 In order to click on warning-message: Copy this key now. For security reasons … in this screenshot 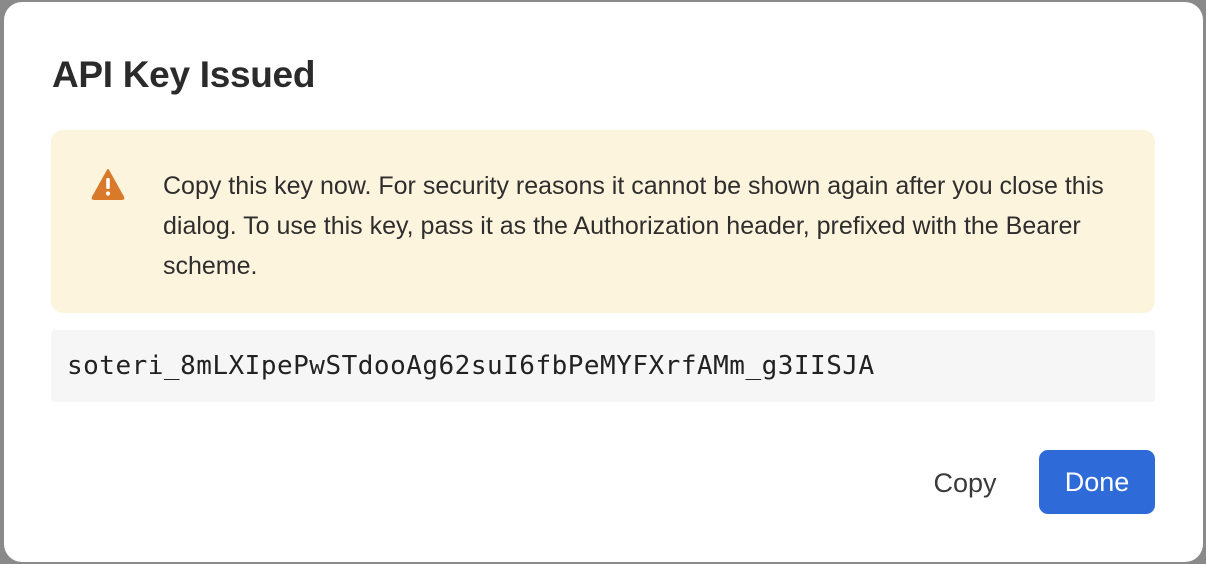, I will do `click(633, 226)`.